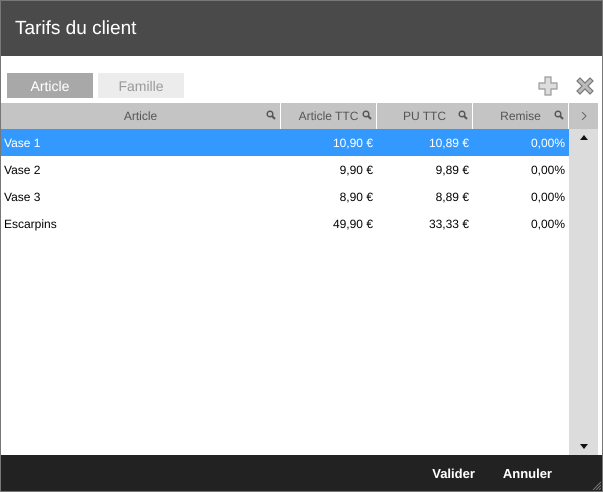 The width and height of the screenshot is (603, 492). What do you see at coordinates (453, 473) in the screenshot?
I see `dialog-button: Valider` at bounding box center [453, 473].